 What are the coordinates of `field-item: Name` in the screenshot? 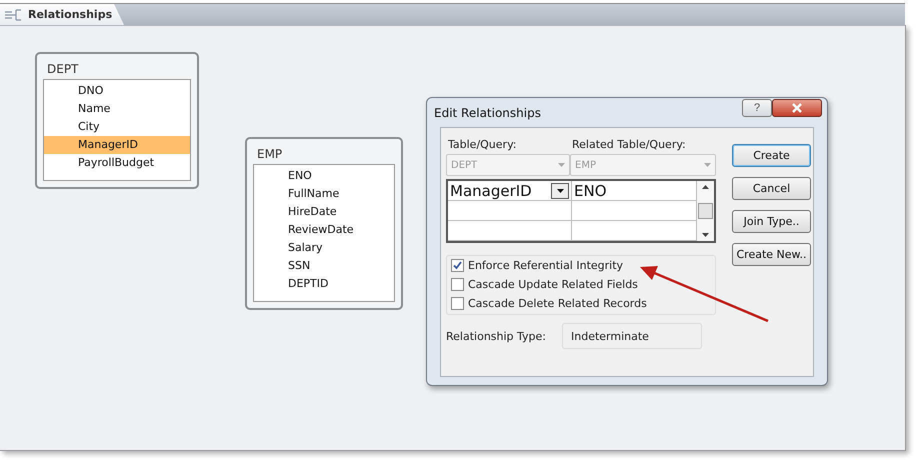 It's located at (117, 109).